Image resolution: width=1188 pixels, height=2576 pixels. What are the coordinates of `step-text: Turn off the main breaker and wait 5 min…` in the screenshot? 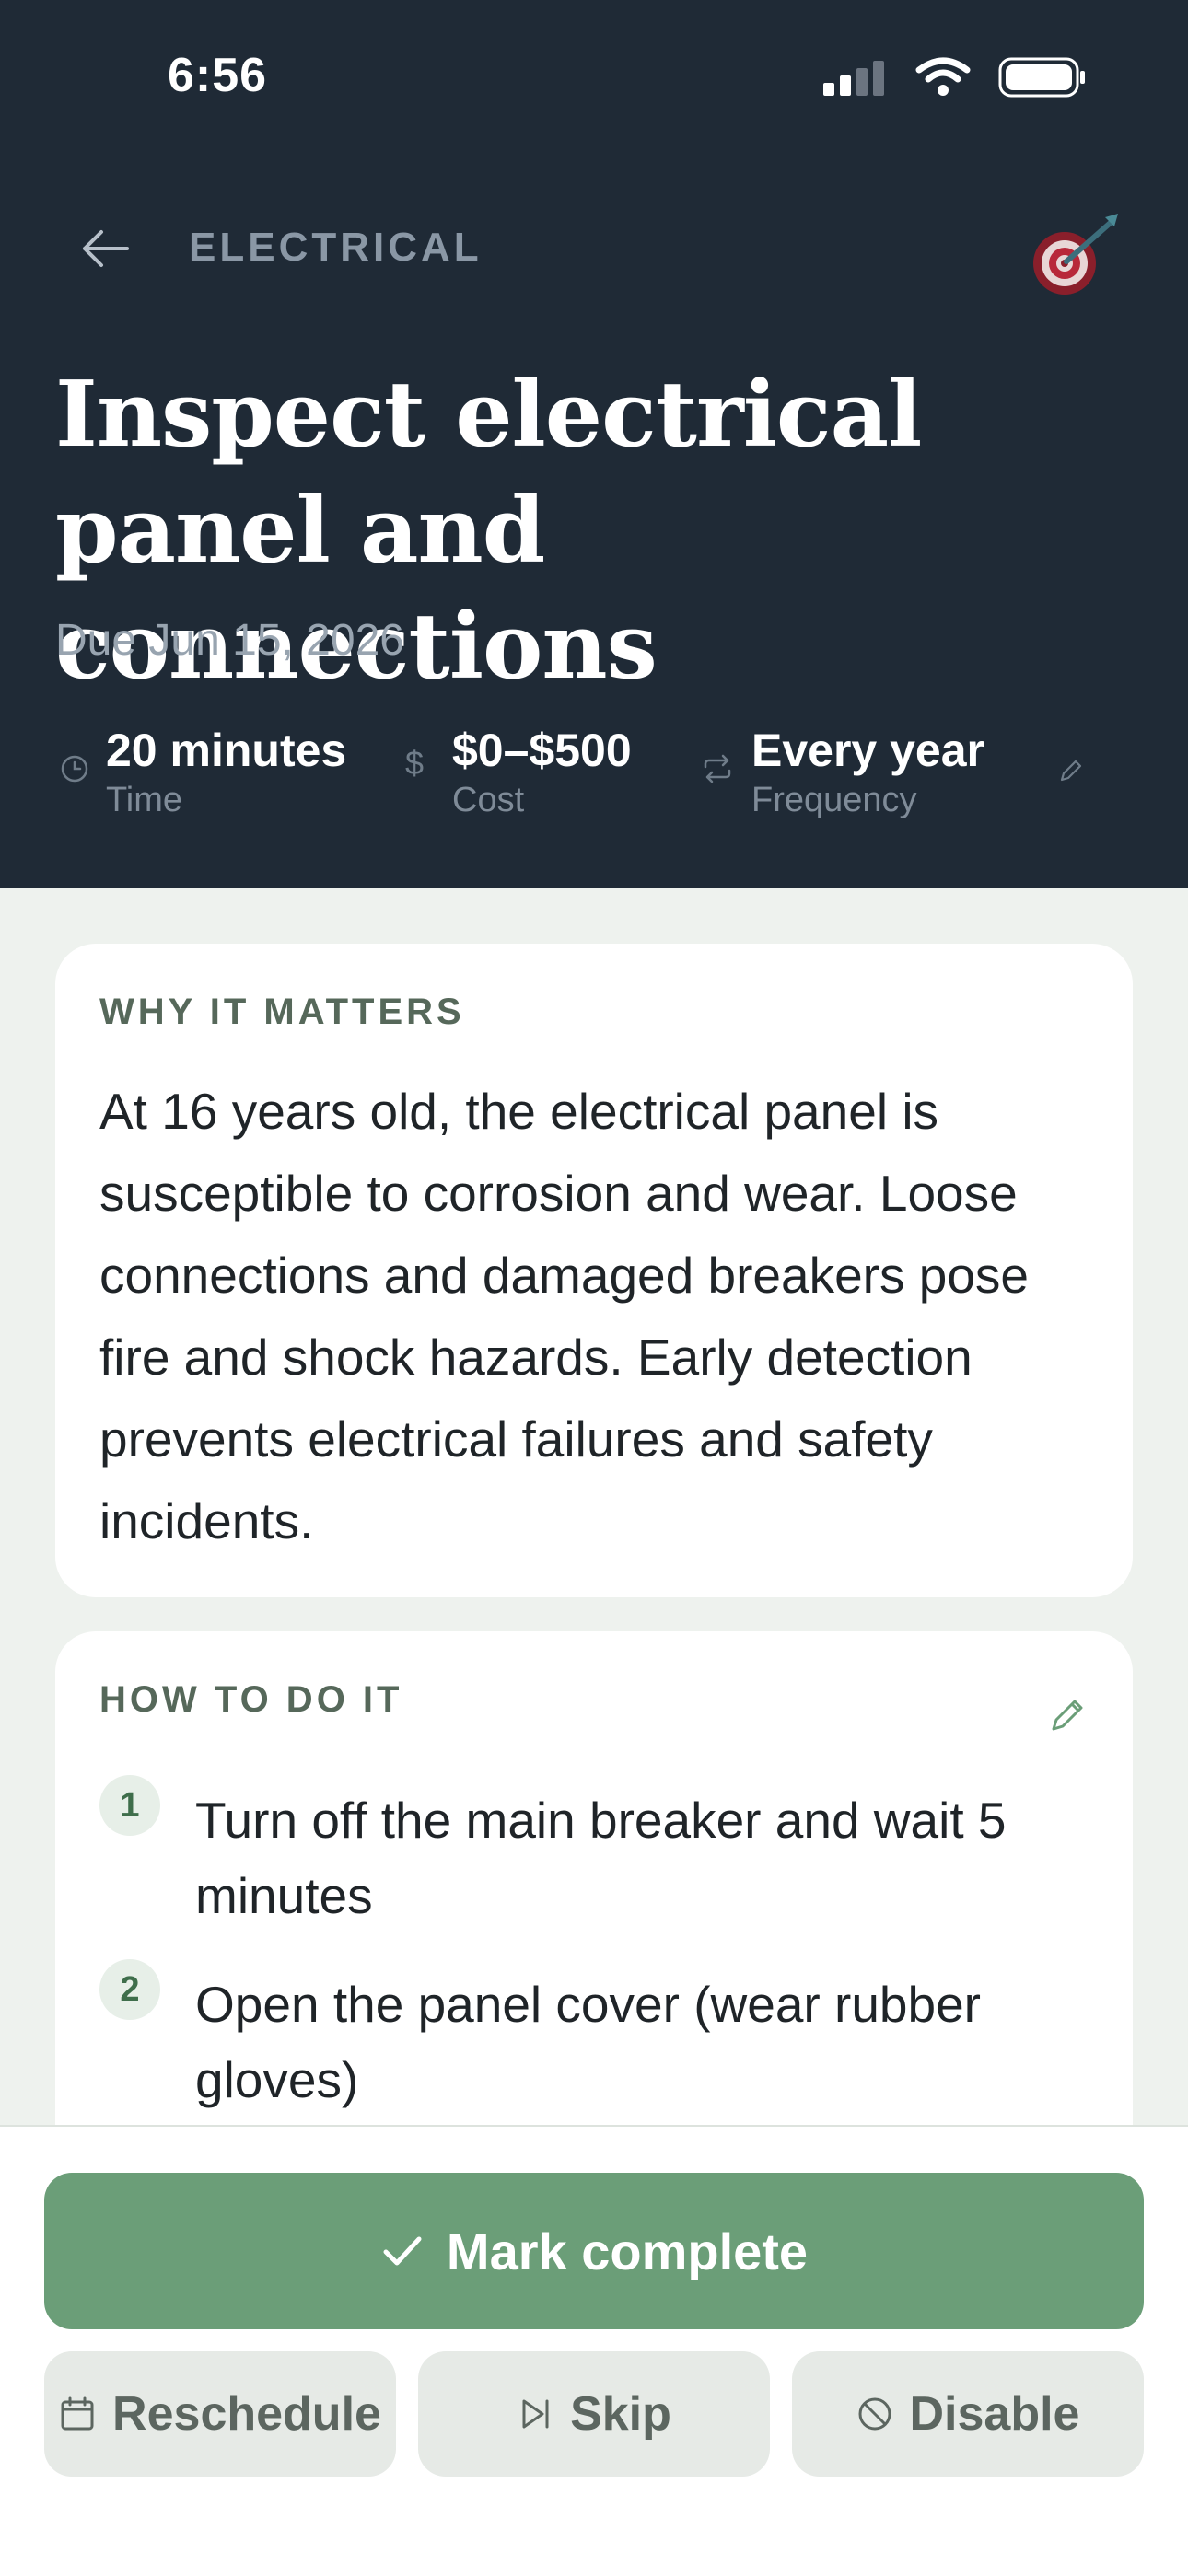 It's located at (601, 1858).